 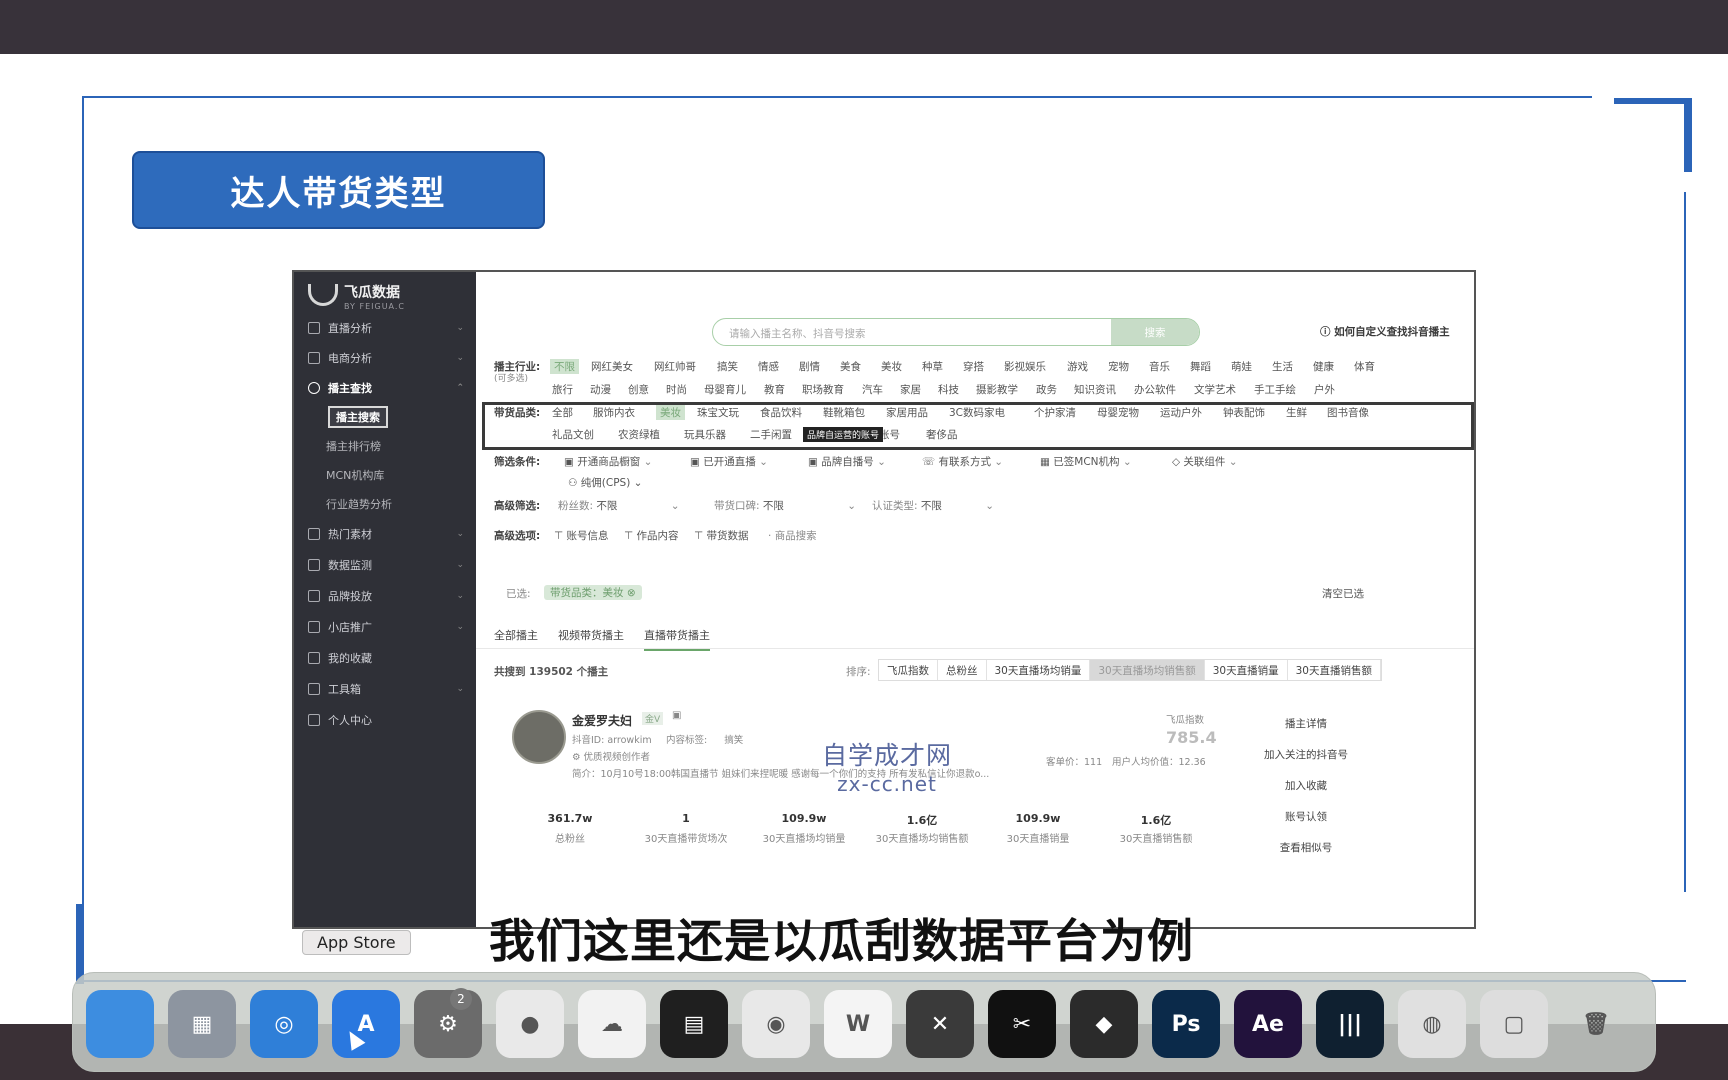 What do you see at coordinates (1244, 412) in the screenshot?
I see `category-tag: 钟表配饰` at bounding box center [1244, 412].